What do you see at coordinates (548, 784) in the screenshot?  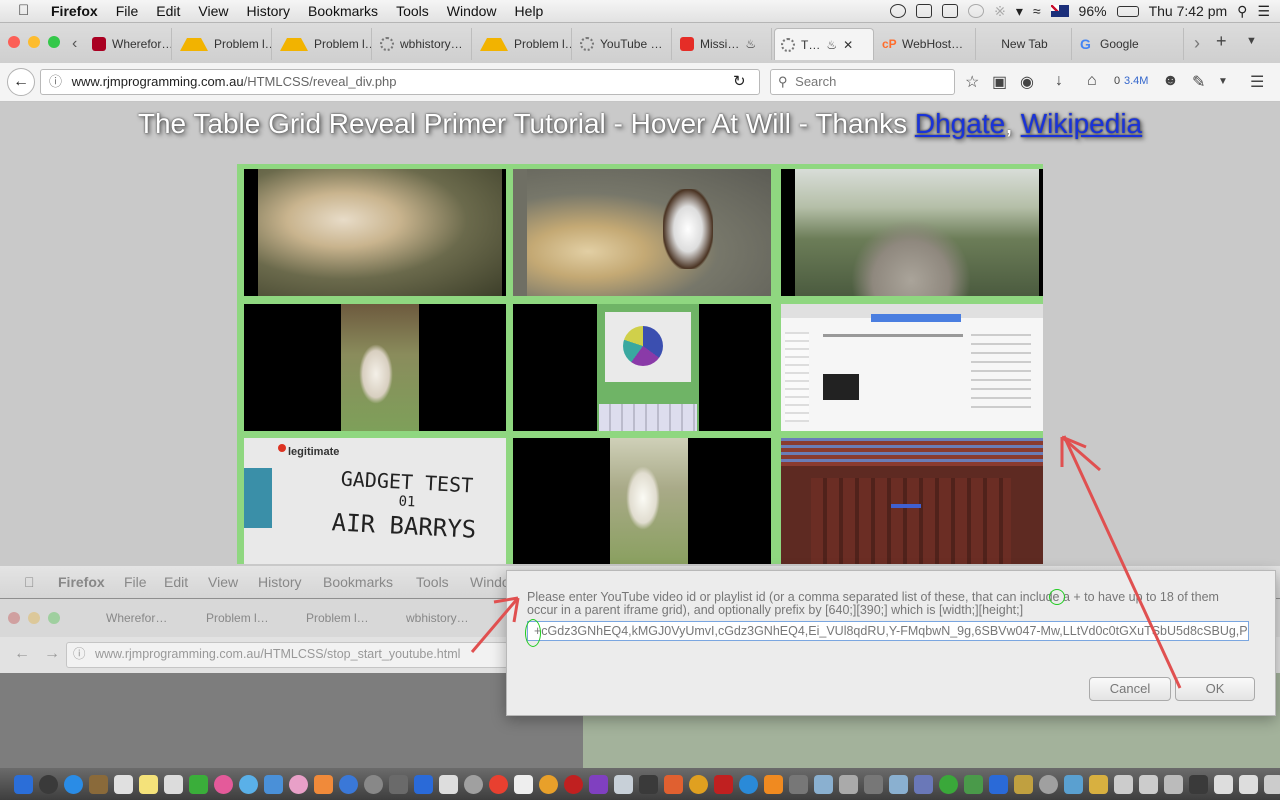 I see `firefox-icon` at bounding box center [548, 784].